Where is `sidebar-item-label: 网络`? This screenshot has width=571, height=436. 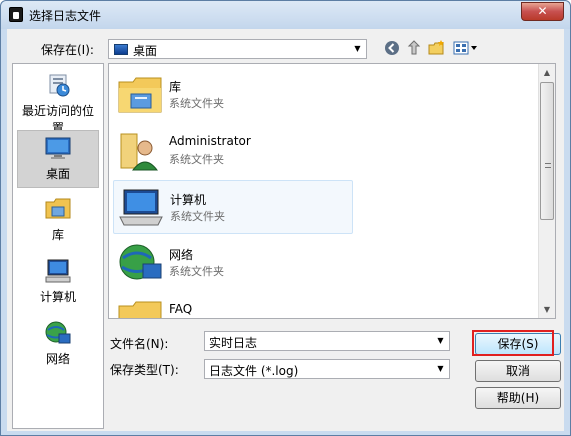
sidebar-item-label: 网络 is located at coordinates (57, 359).